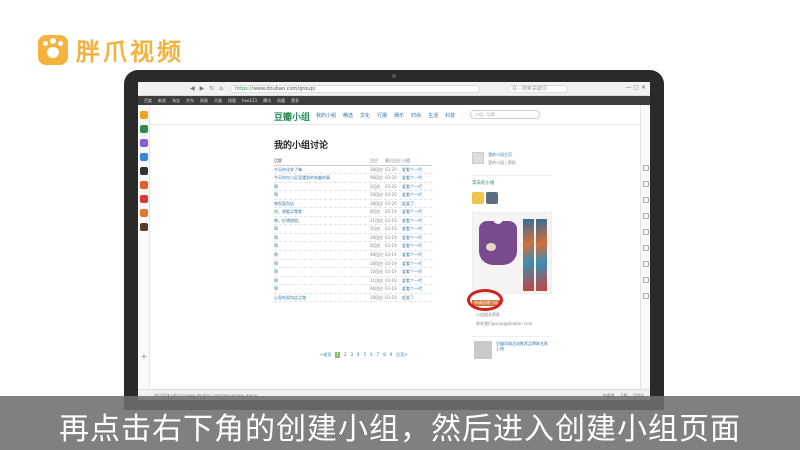  What do you see at coordinates (500, 155) in the screenshot?
I see `my-group-home-link: 我的小组主页` at bounding box center [500, 155].